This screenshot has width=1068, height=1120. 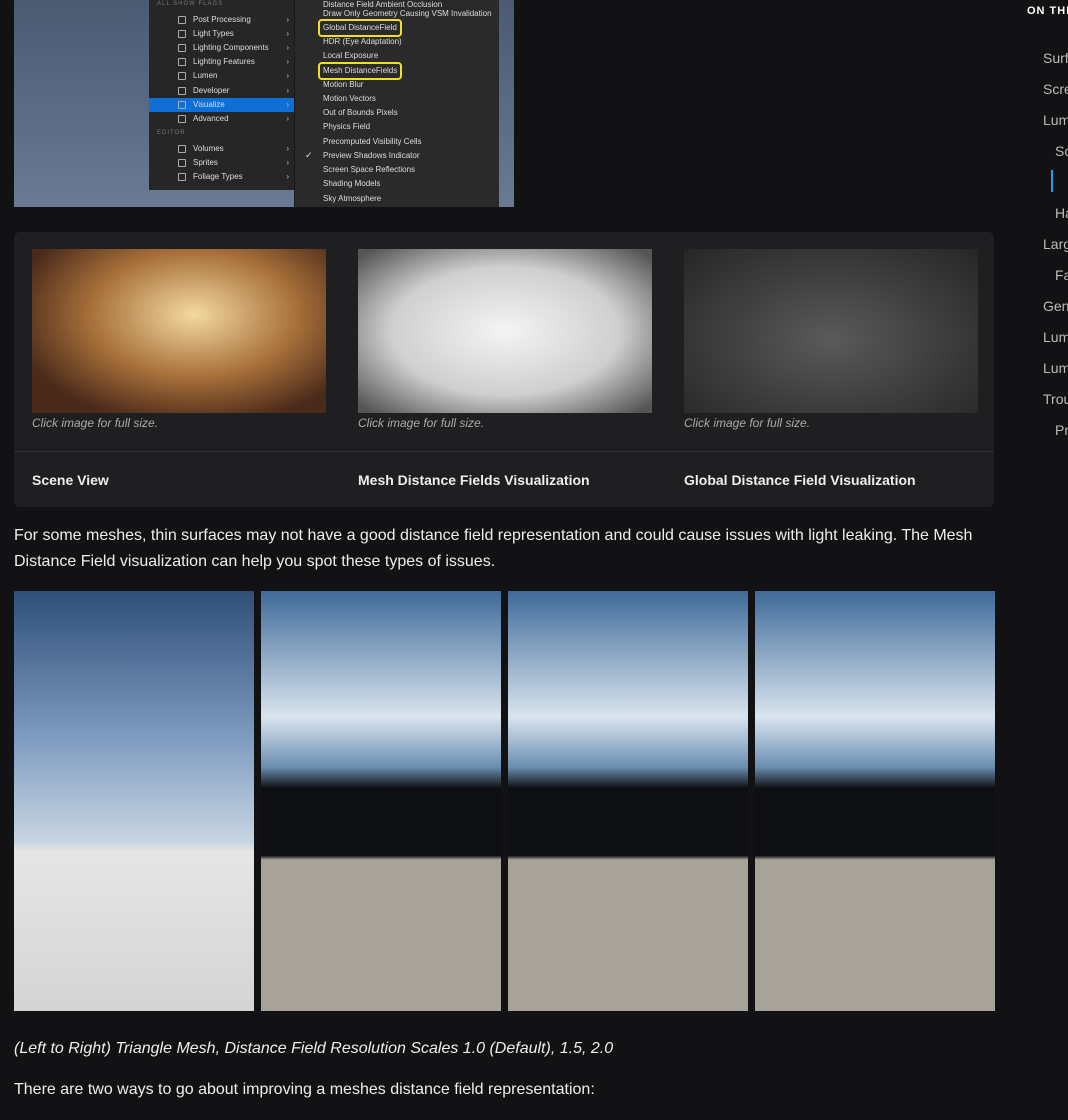 I want to click on menu-item: Volumes ›, so click(x=222, y=149).